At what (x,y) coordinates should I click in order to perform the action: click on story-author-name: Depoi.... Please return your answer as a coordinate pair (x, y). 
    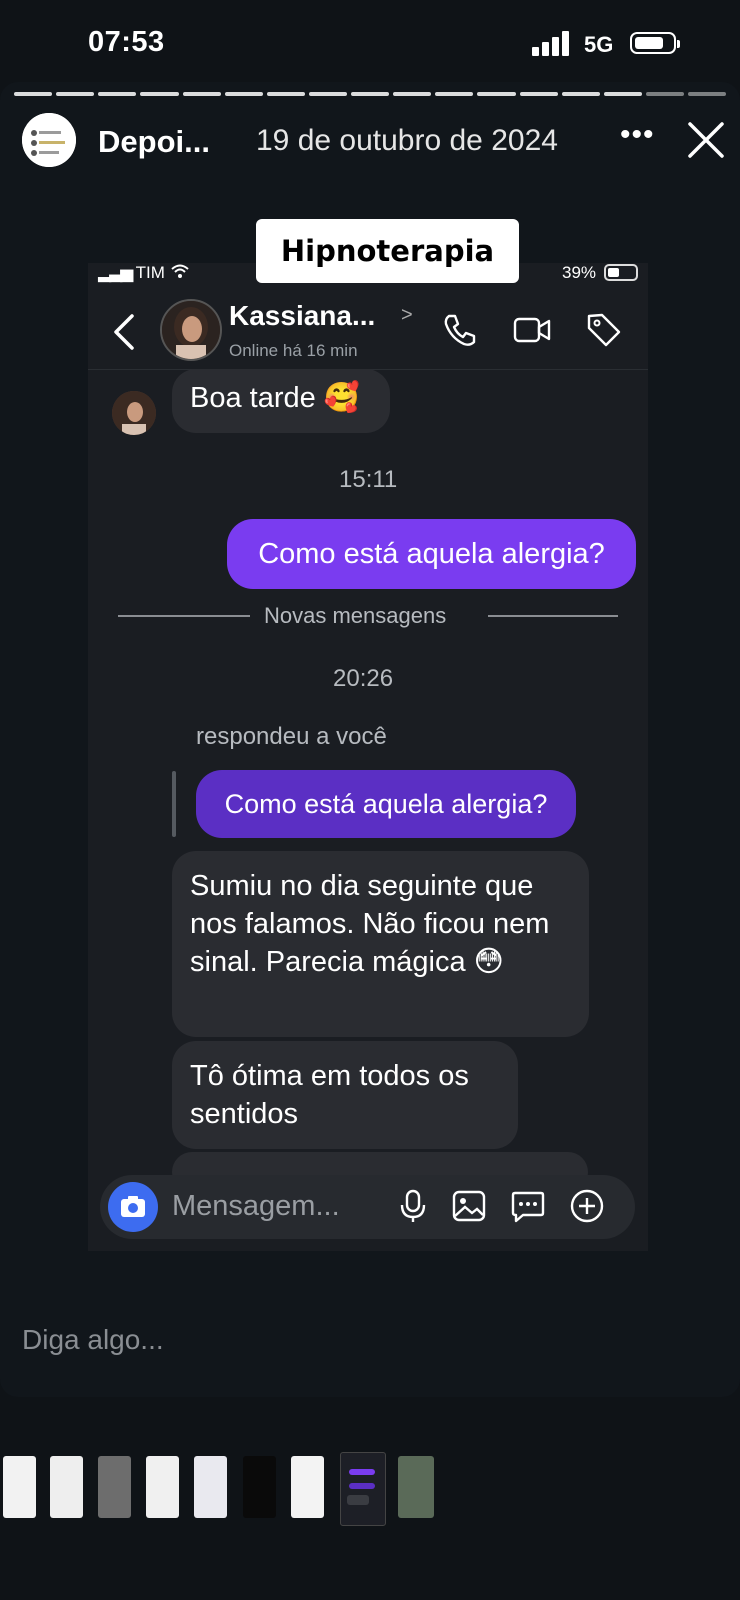
    Looking at the image, I should click on (154, 142).